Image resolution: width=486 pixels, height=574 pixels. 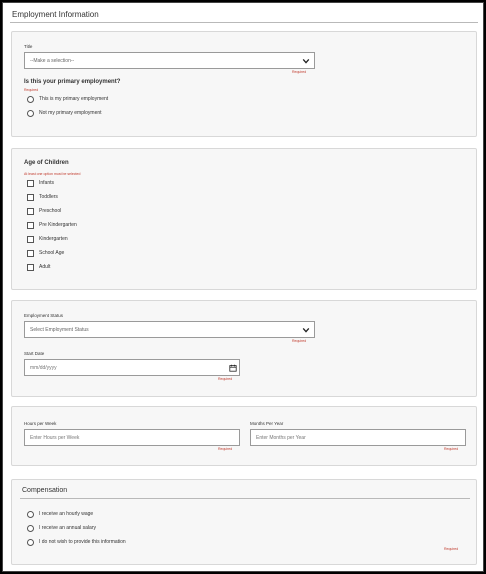 What do you see at coordinates (38, 267) in the screenshot?
I see `checkbox-adult: Adult` at bounding box center [38, 267].